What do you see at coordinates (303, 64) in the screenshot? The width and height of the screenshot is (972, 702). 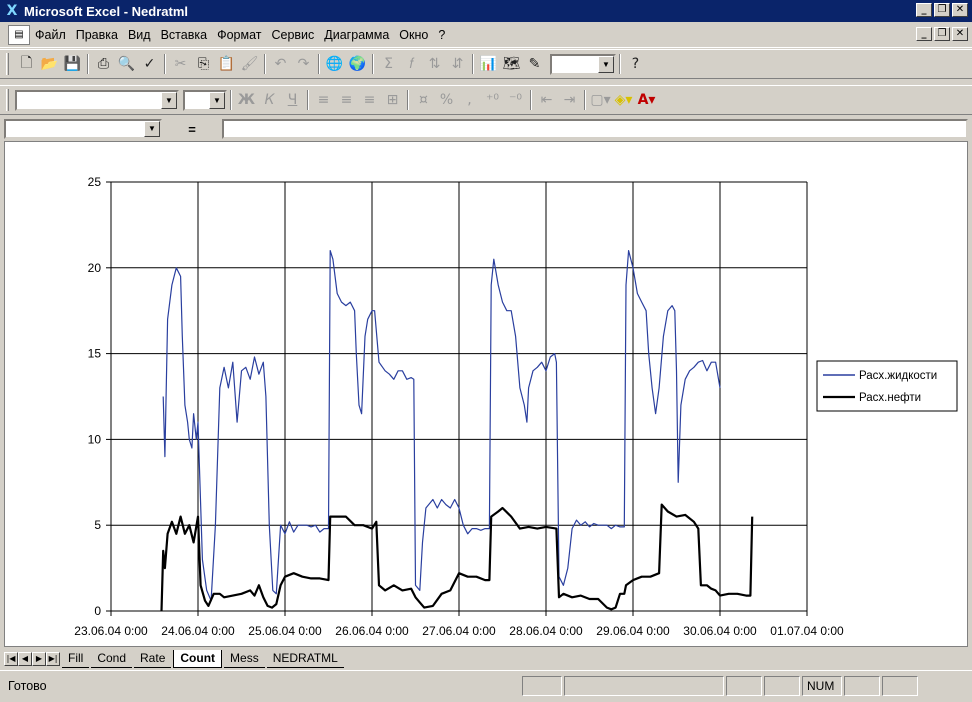 I see `redo-icon: ↷` at bounding box center [303, 64].